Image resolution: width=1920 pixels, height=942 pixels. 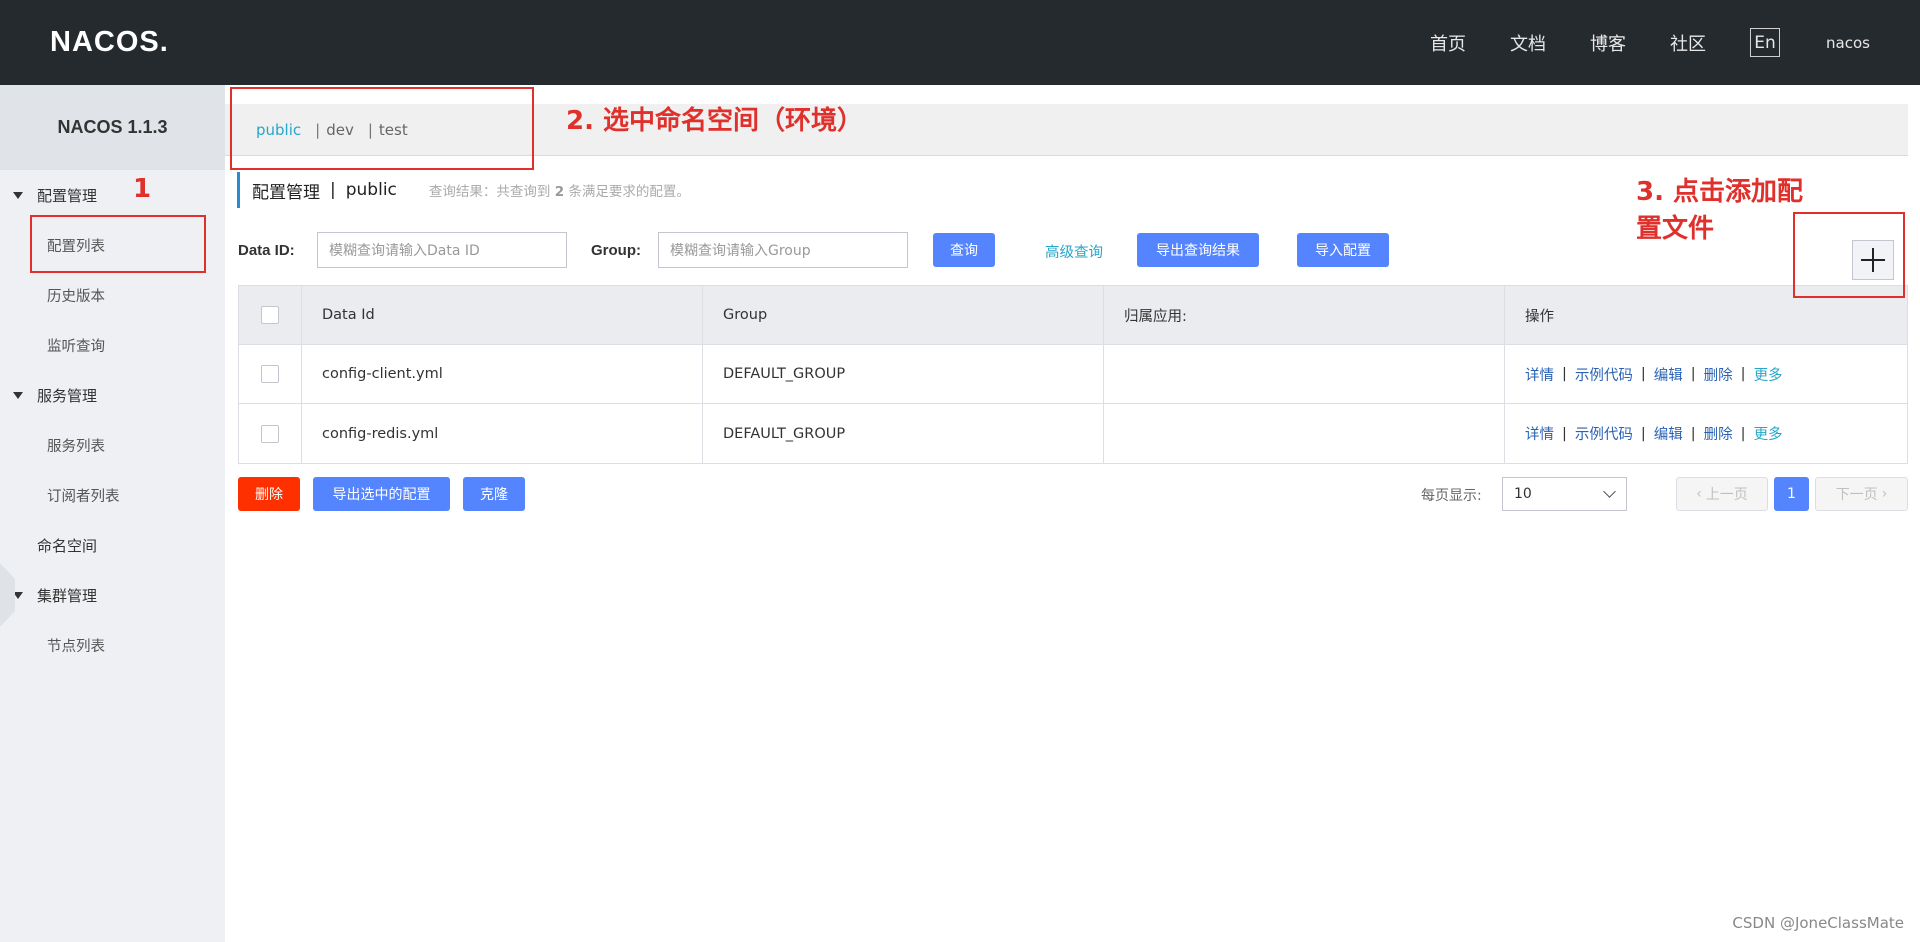 I want to click on nacos-logo: NACOS., so click(x=109, y=42).